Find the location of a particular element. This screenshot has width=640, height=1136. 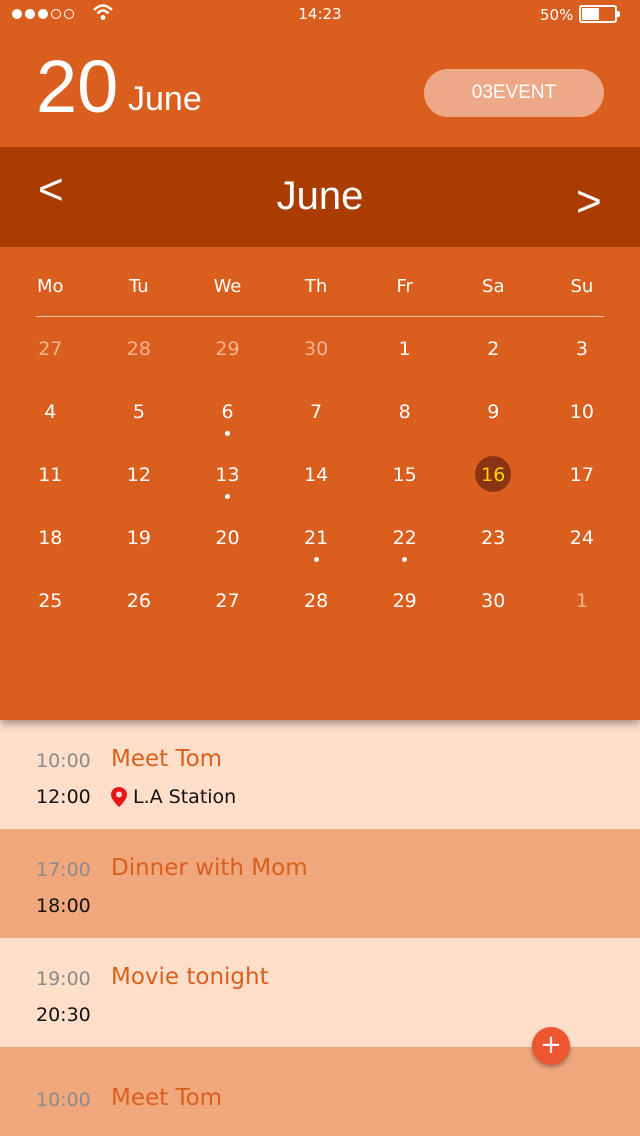

calendar-day: 17 is located at coordinates (582, 488).